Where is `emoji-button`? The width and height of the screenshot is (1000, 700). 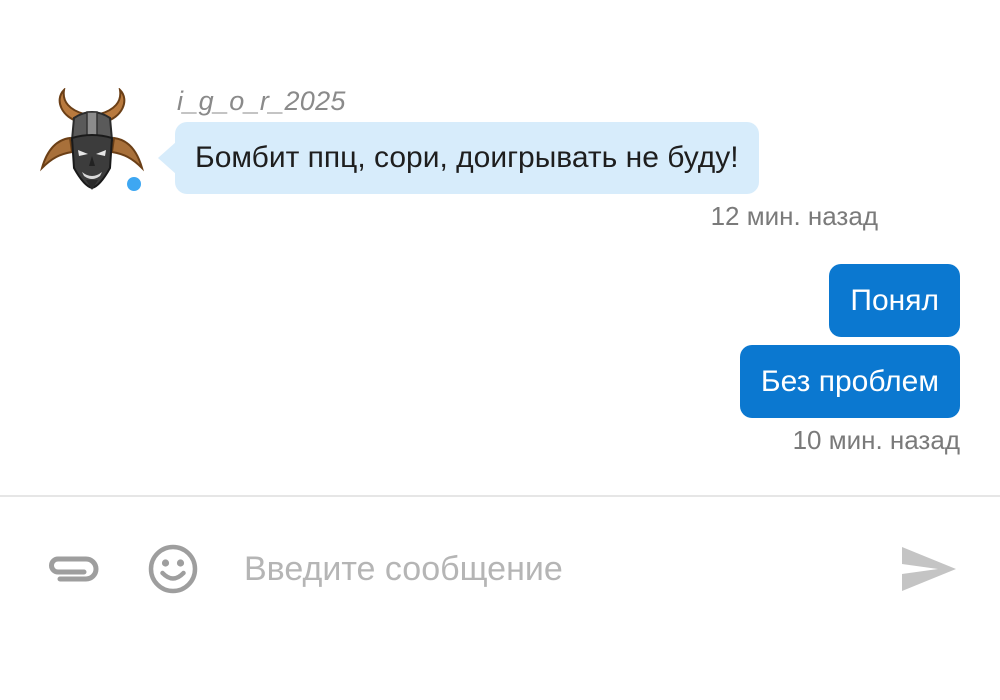
emoji-button is located at coordinates (173, 569).